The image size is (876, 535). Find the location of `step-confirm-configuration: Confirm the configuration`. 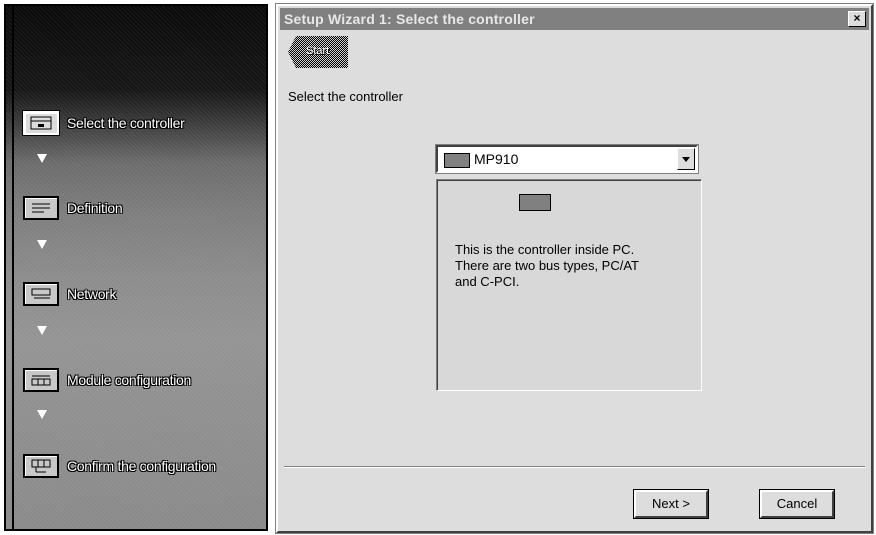

step-confirm-configuration: Confirm the configuration is located at coordinates (119, 466).